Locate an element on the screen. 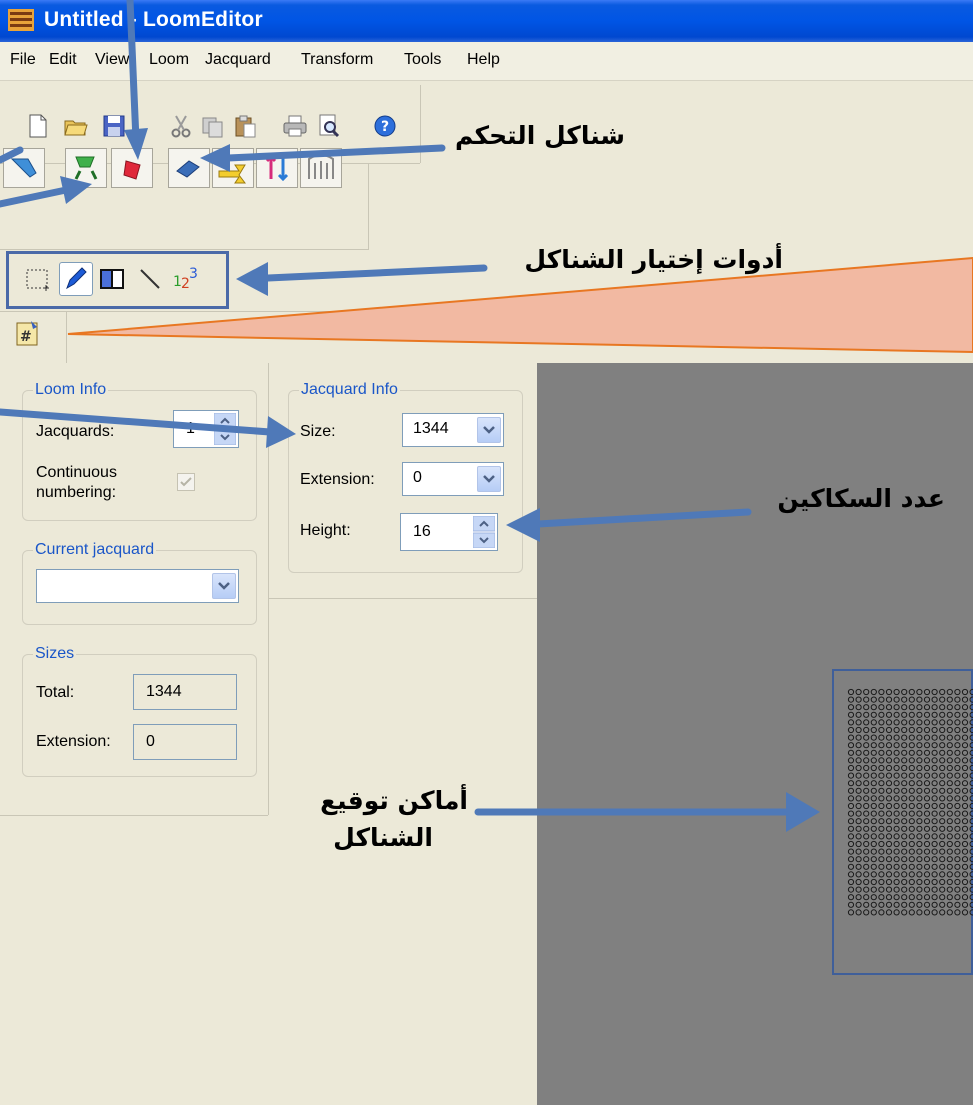 This screenshot has width=973, height=1105. menu-help: Help is located at coordinates (483, 60).